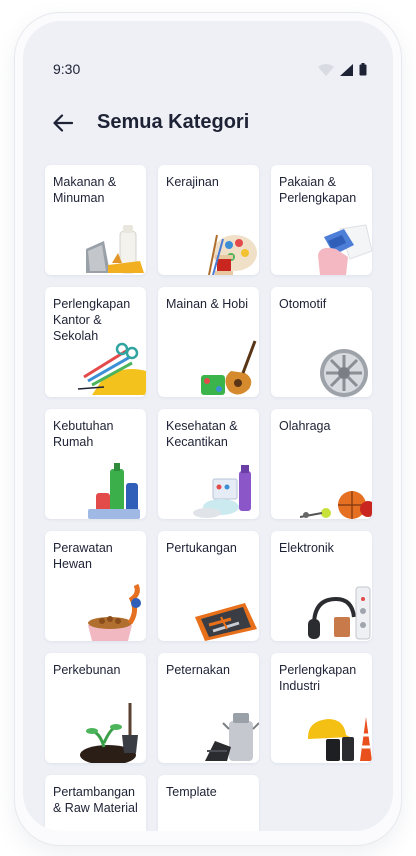  Describe the element at coordinates (83, 434) in the screenshot. I see `category-label: Kebutuhan Rumah` at that location.